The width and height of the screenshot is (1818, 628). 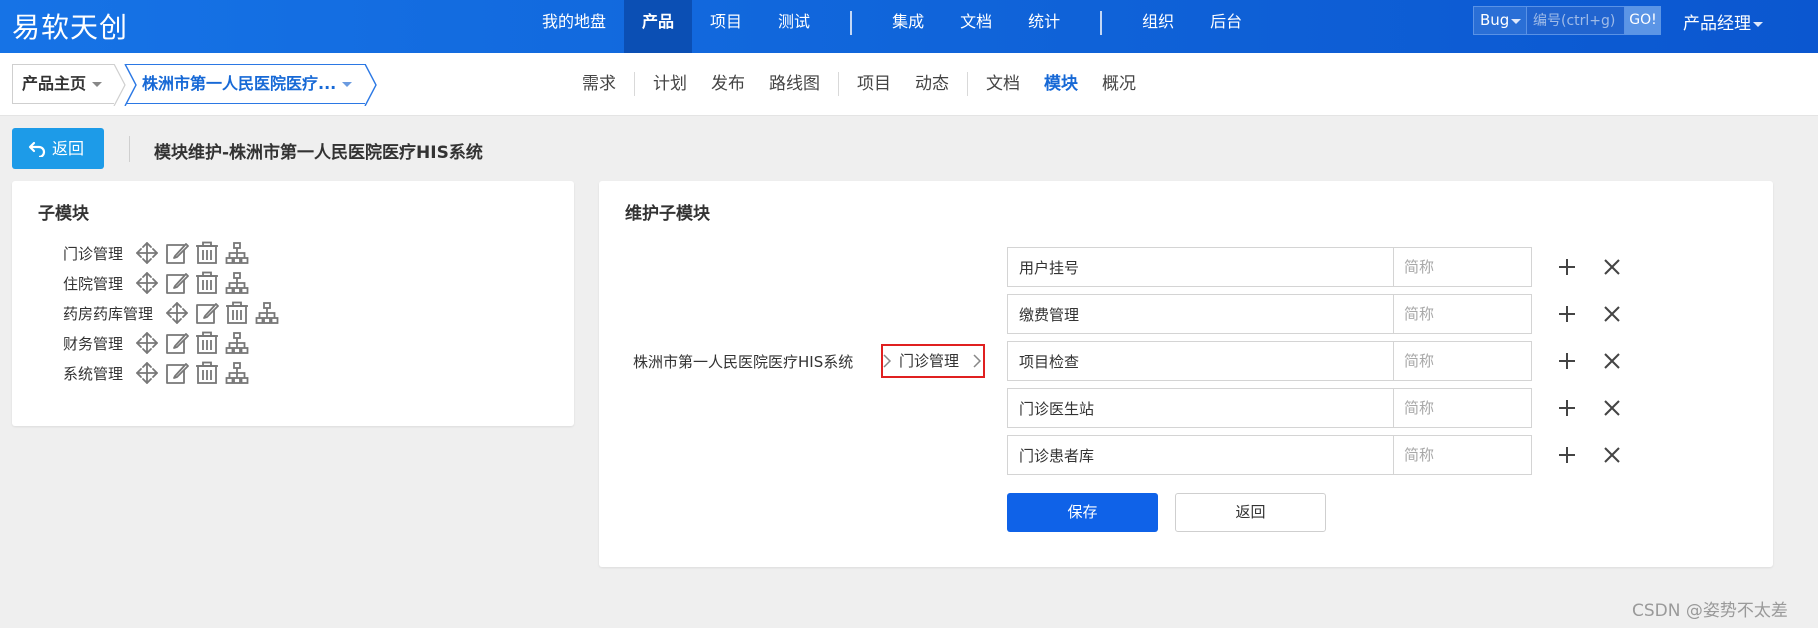 I want to click on nav-test: 测试, so click(x=794, y=26).